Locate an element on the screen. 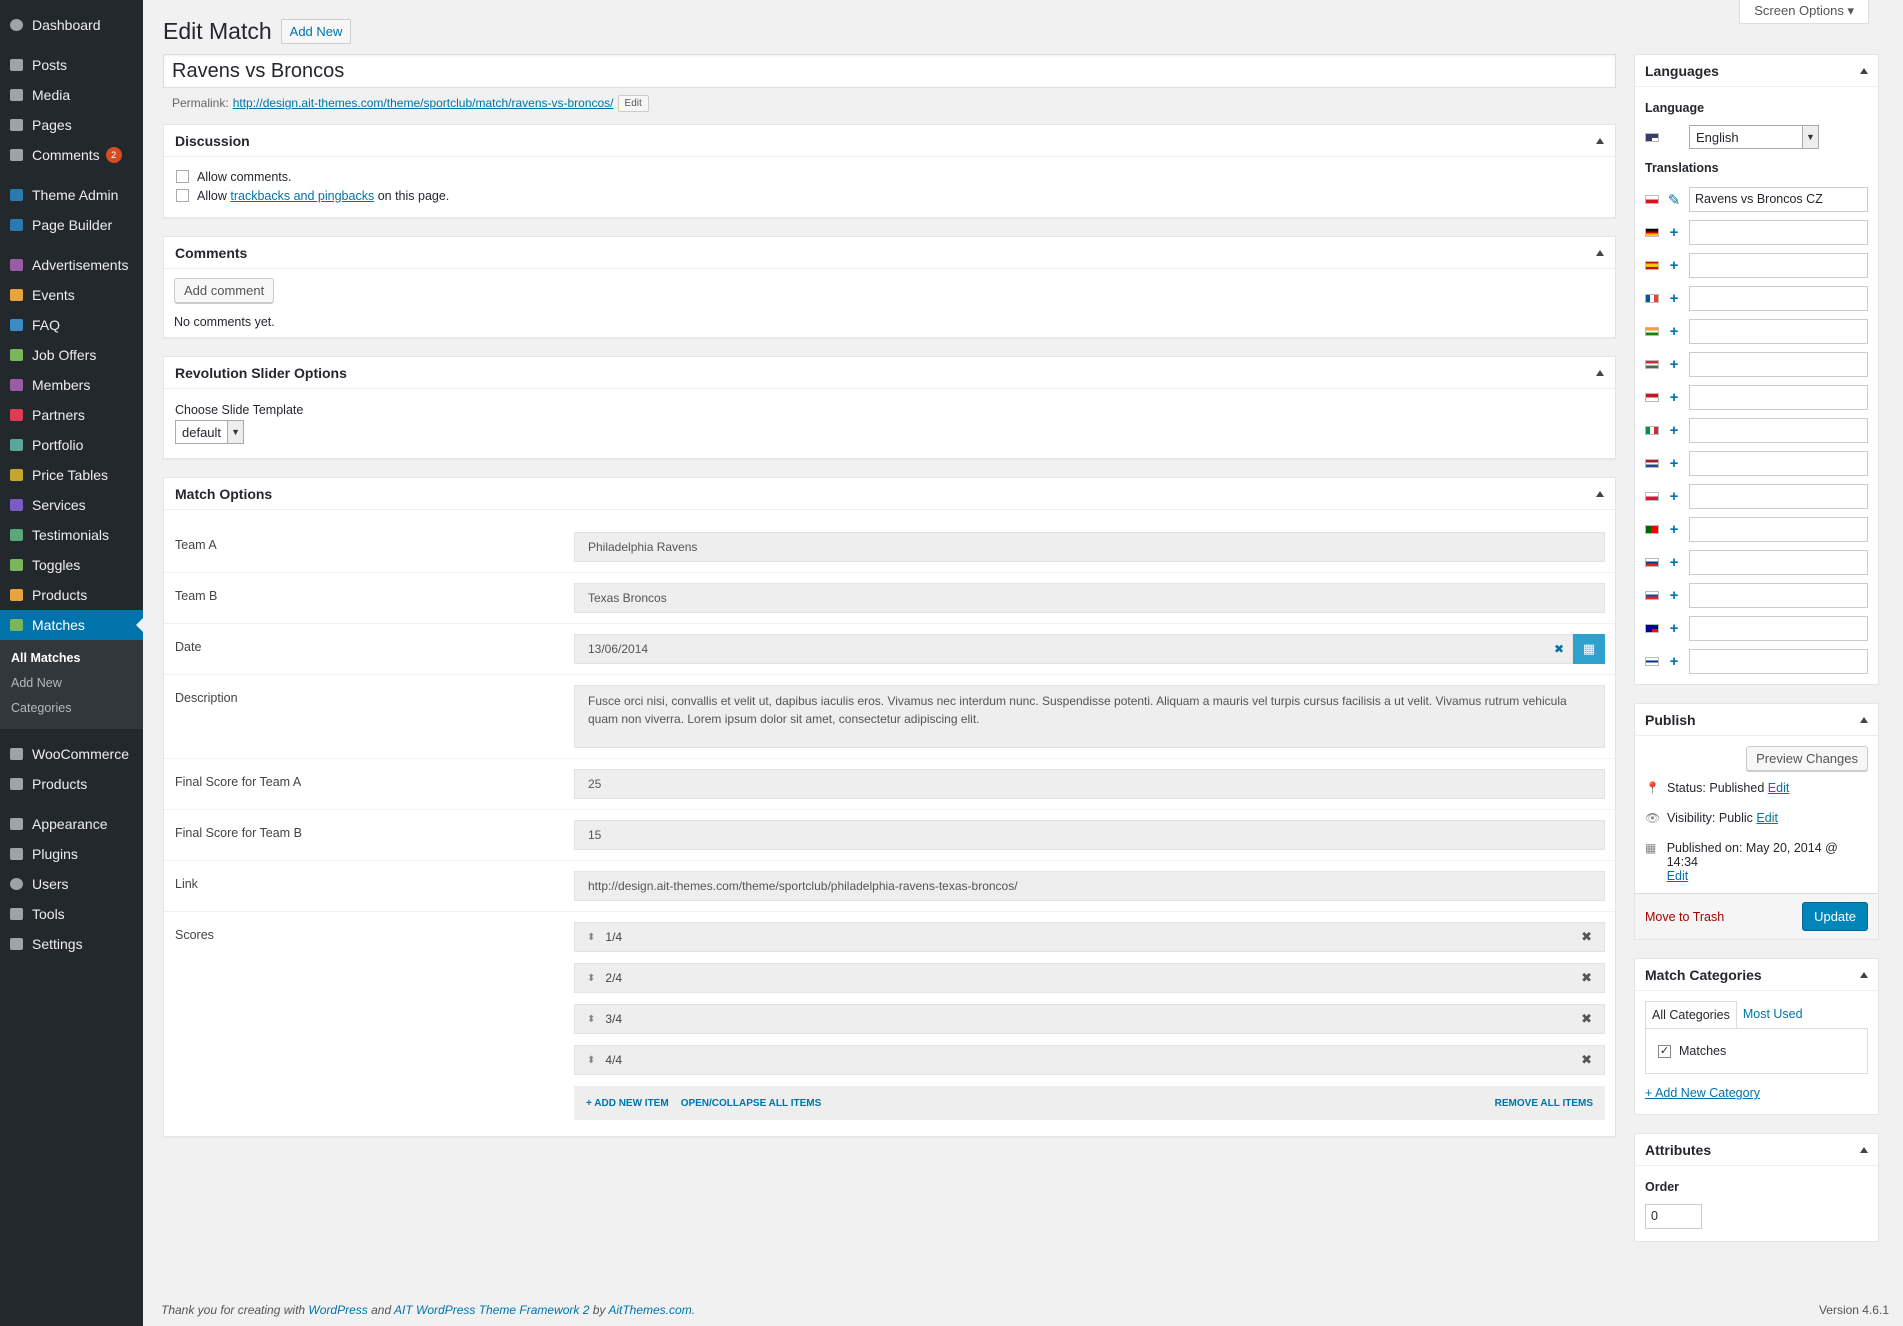 This screenshot has width=1903, height=1326. menu-price-tables: Price Tables is located at coordinates (71, 475).